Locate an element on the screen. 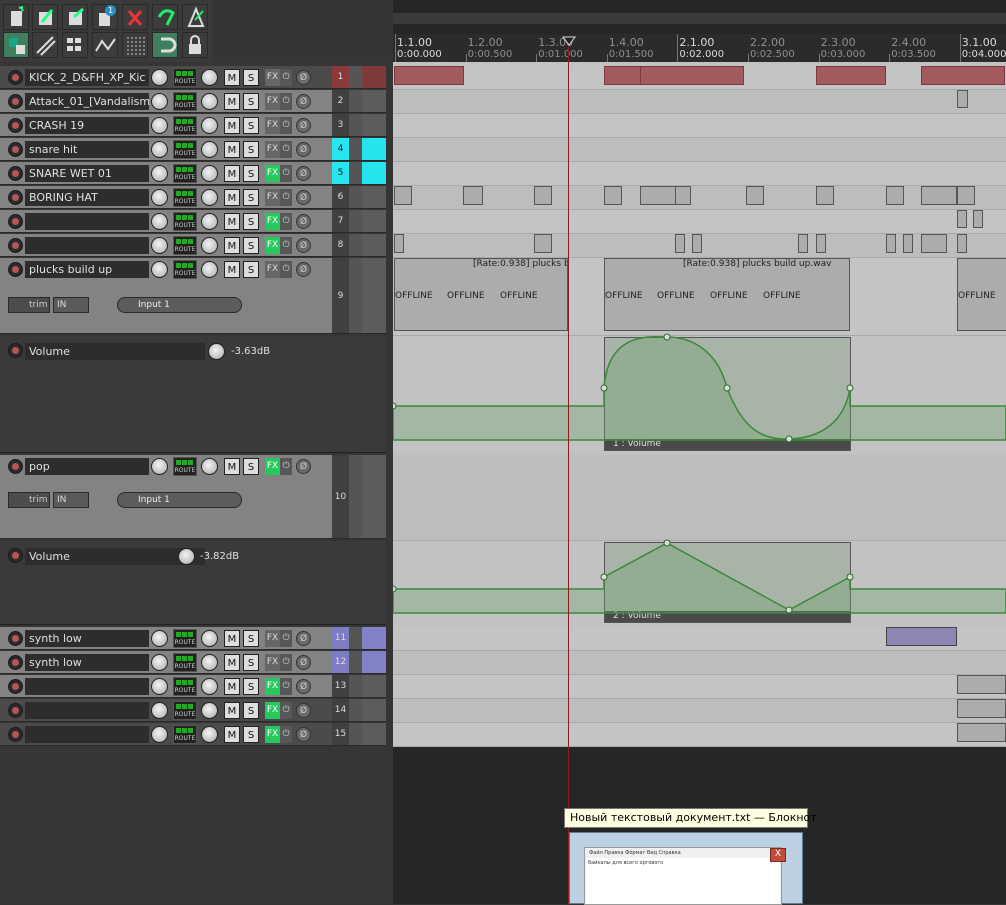  envelope-points-icon is located at coordinates (105, 45).